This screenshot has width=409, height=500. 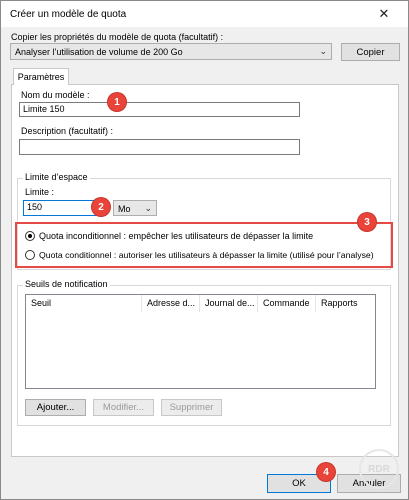 What do you see at coordinates (135, 208) in the screenshot?
I see `unit-select: Mo ⌄` at bounding box center [135, 208].